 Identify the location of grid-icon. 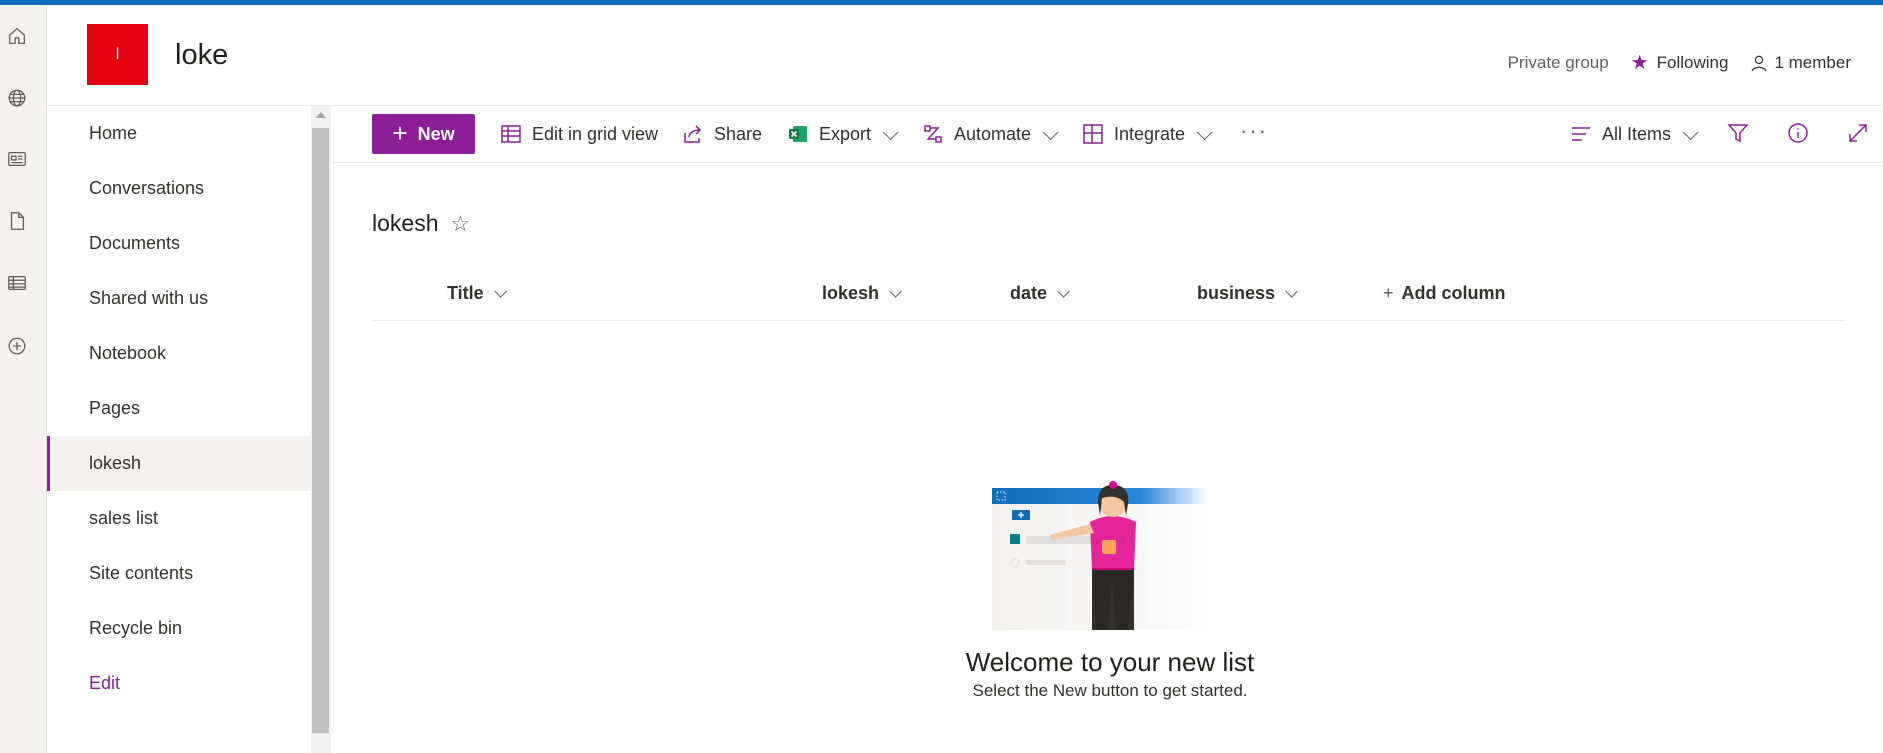
(511, 134).